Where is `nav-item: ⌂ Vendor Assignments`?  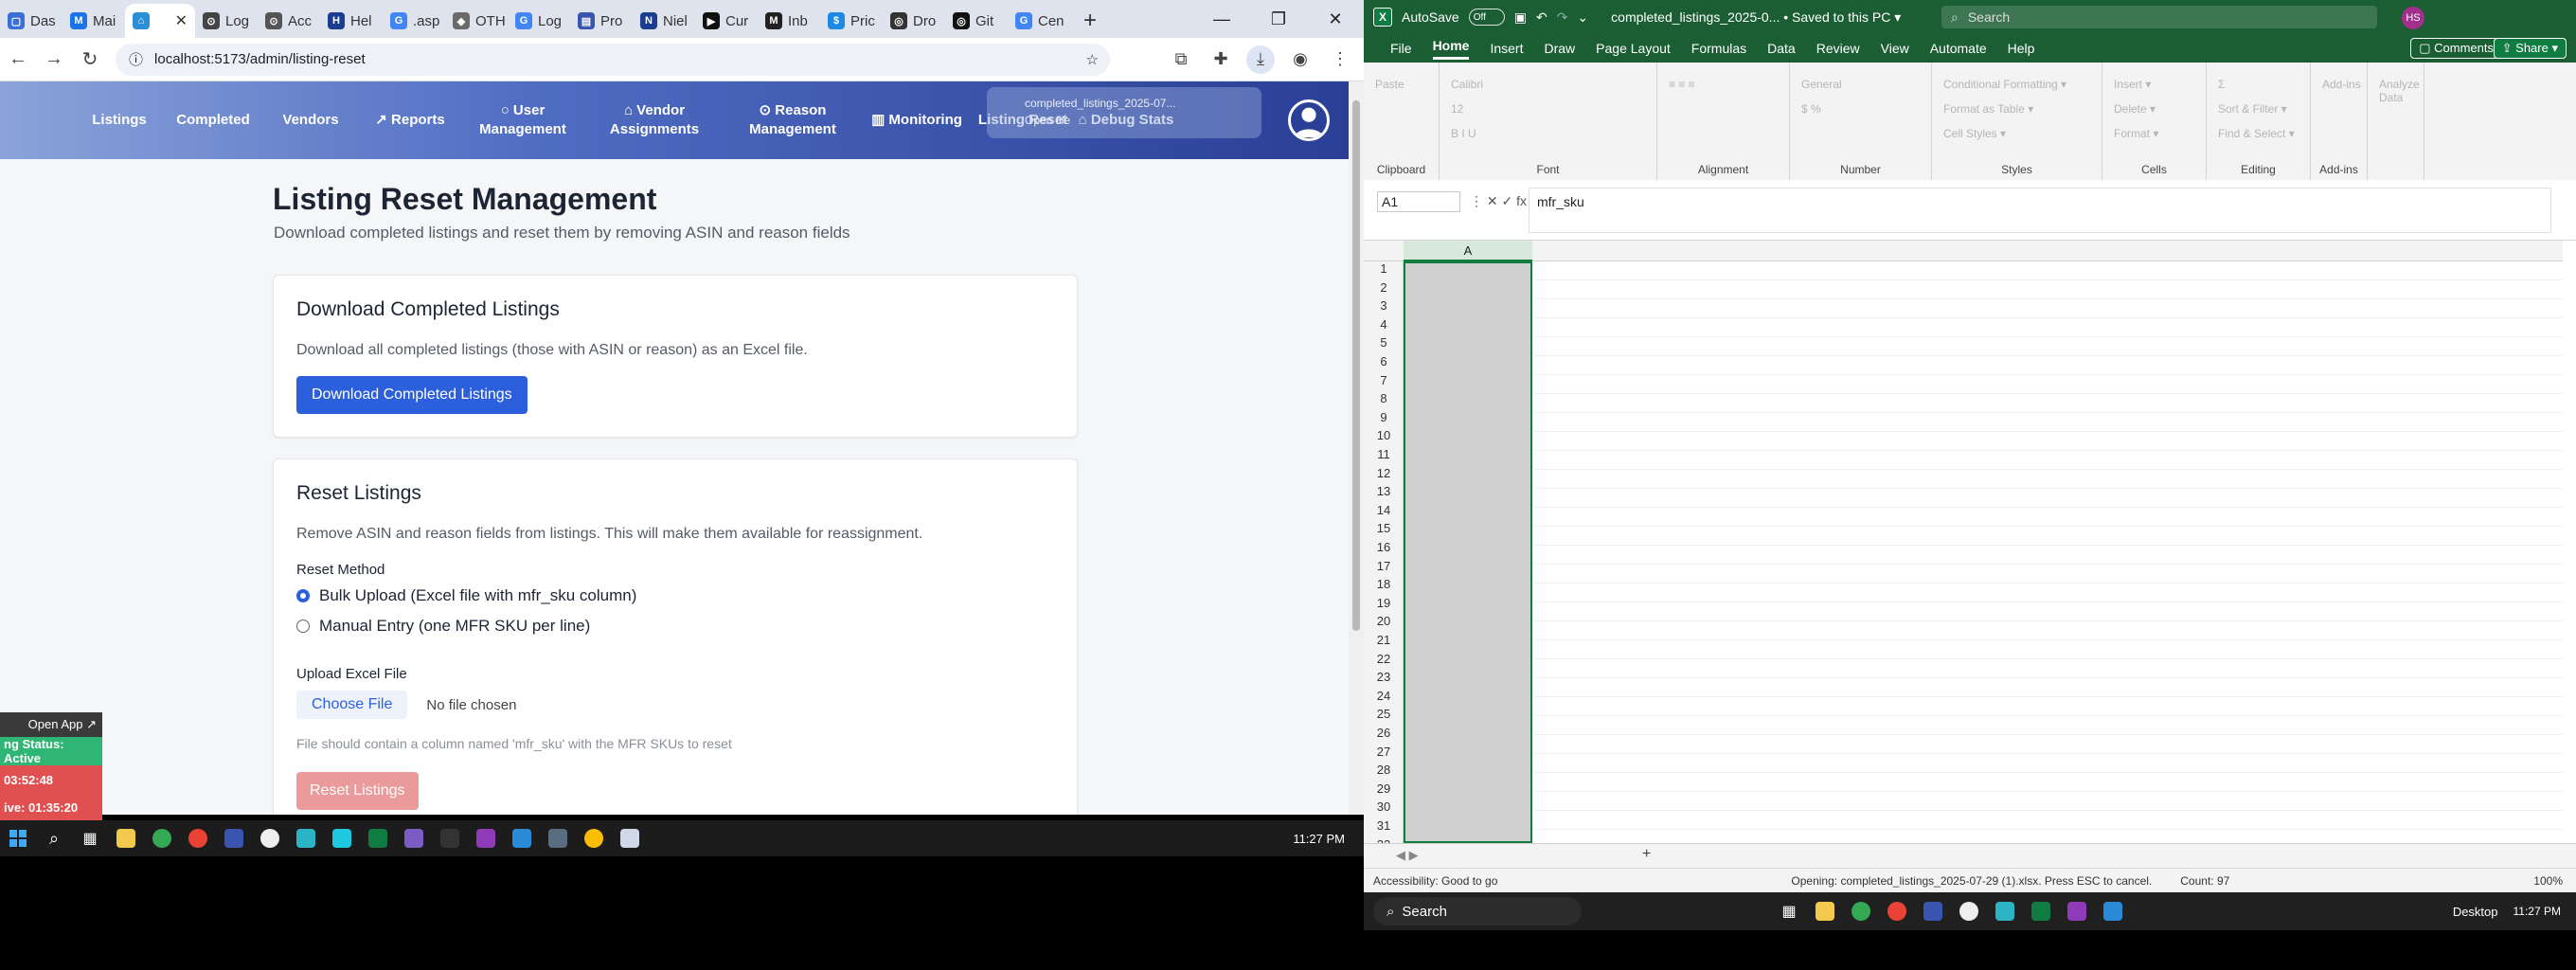
nav-item: ⌂ Vendor Assignments is located at coordinates (654, 120).